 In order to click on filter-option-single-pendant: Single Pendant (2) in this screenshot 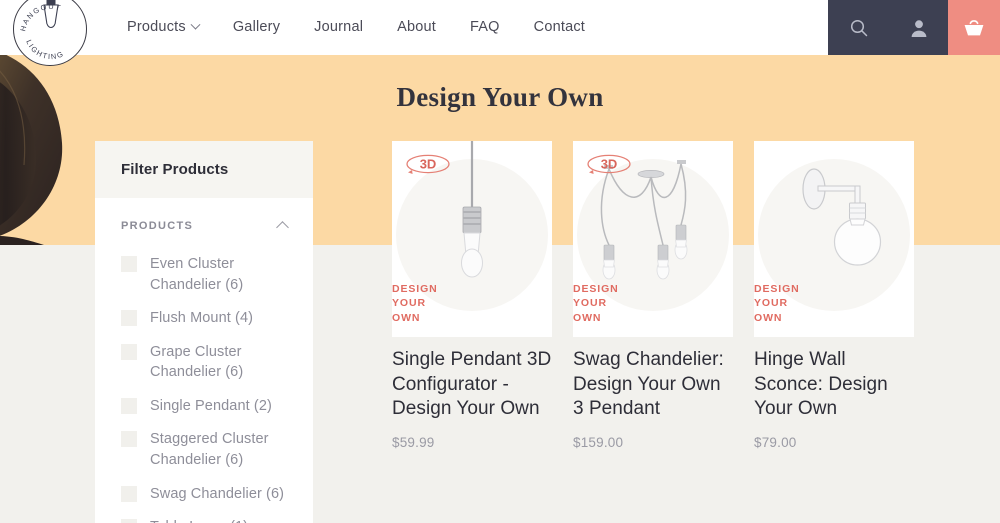, I will do `click(204, 406)`.